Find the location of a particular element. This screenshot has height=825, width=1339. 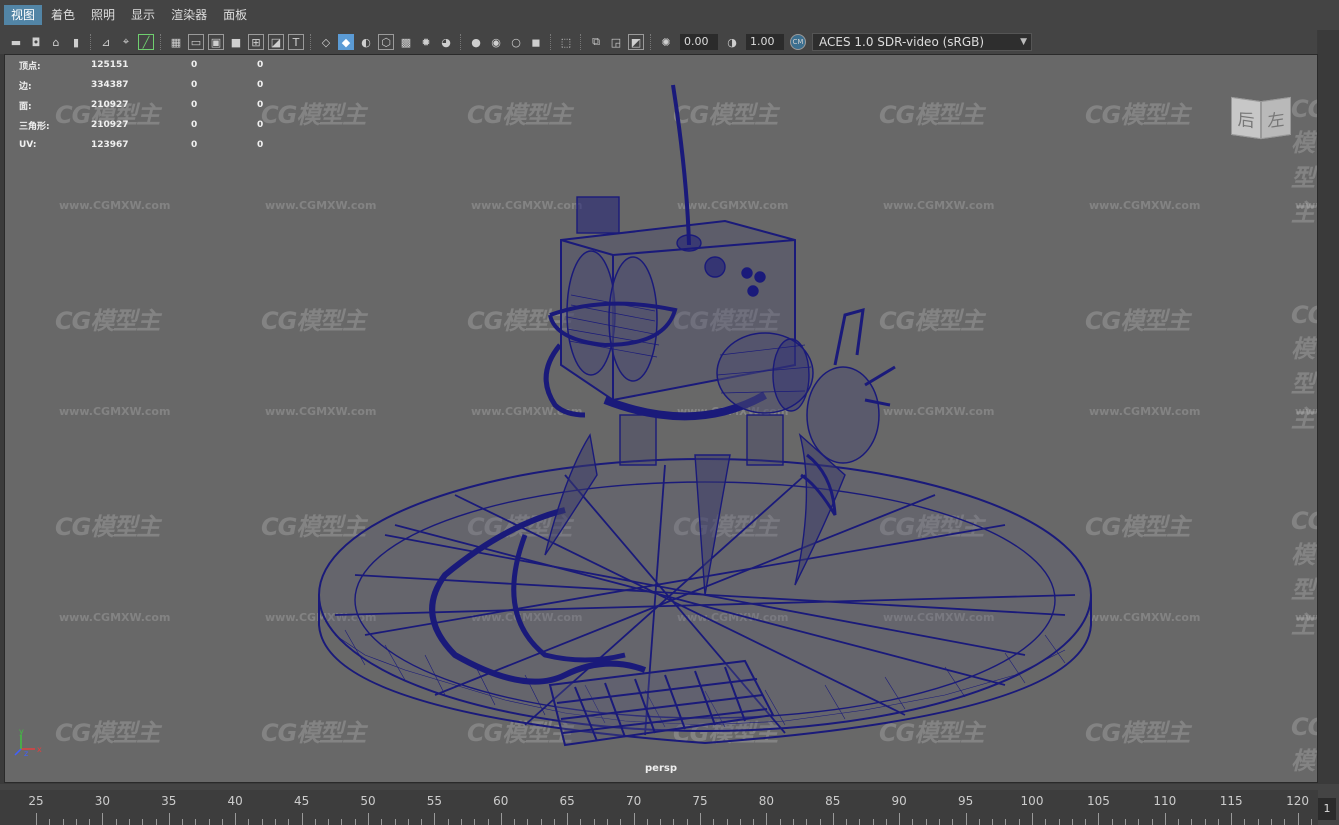

camera-attributes-icon: ◘ is located at coordinates (36, 42).